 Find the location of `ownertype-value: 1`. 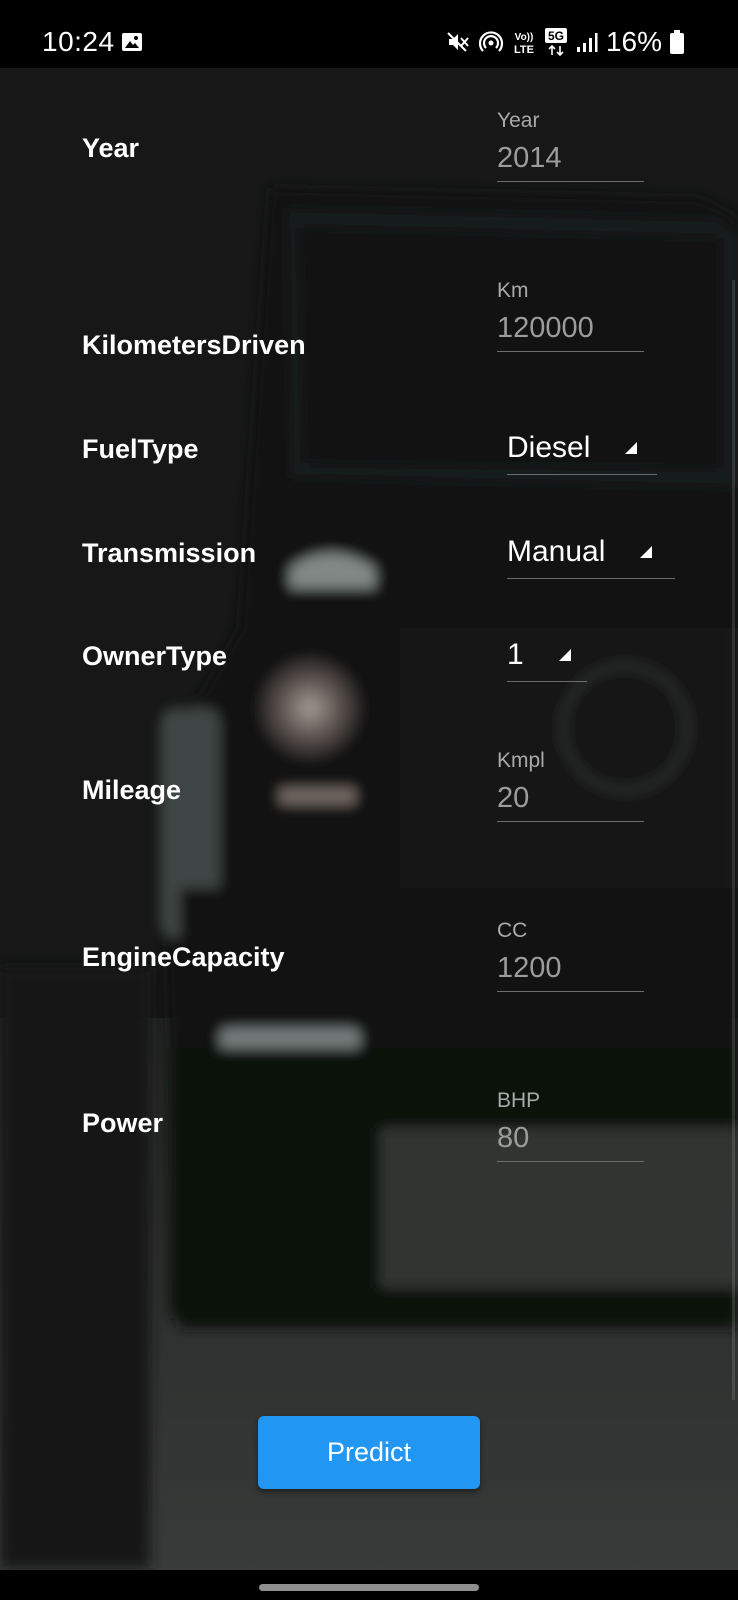

ownertype-value: 1 is located at coordinates (515, 654).